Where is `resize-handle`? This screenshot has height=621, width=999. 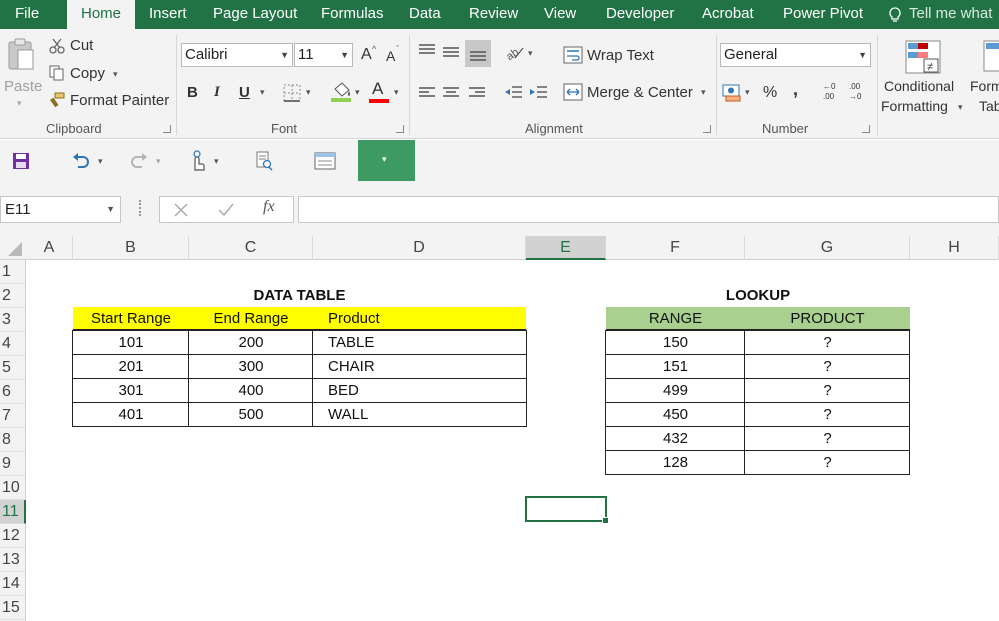 resize-handle is located at coordinates (140, 208).